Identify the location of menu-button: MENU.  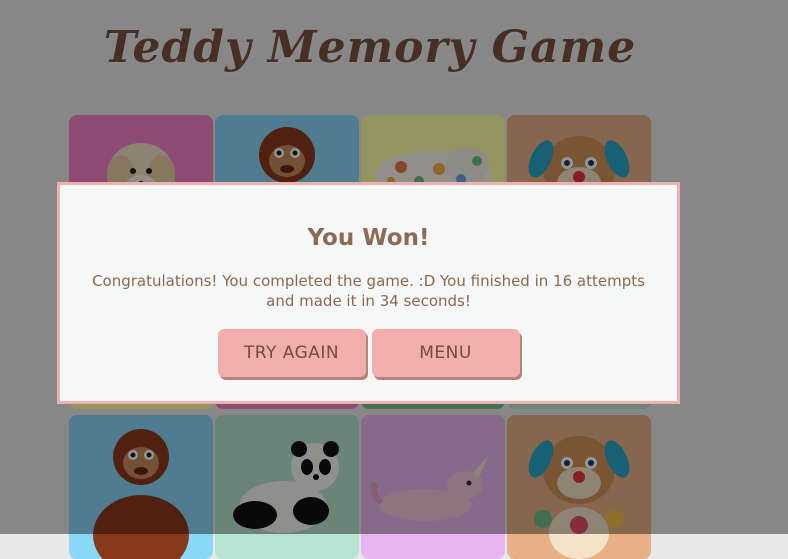
(445, 353).